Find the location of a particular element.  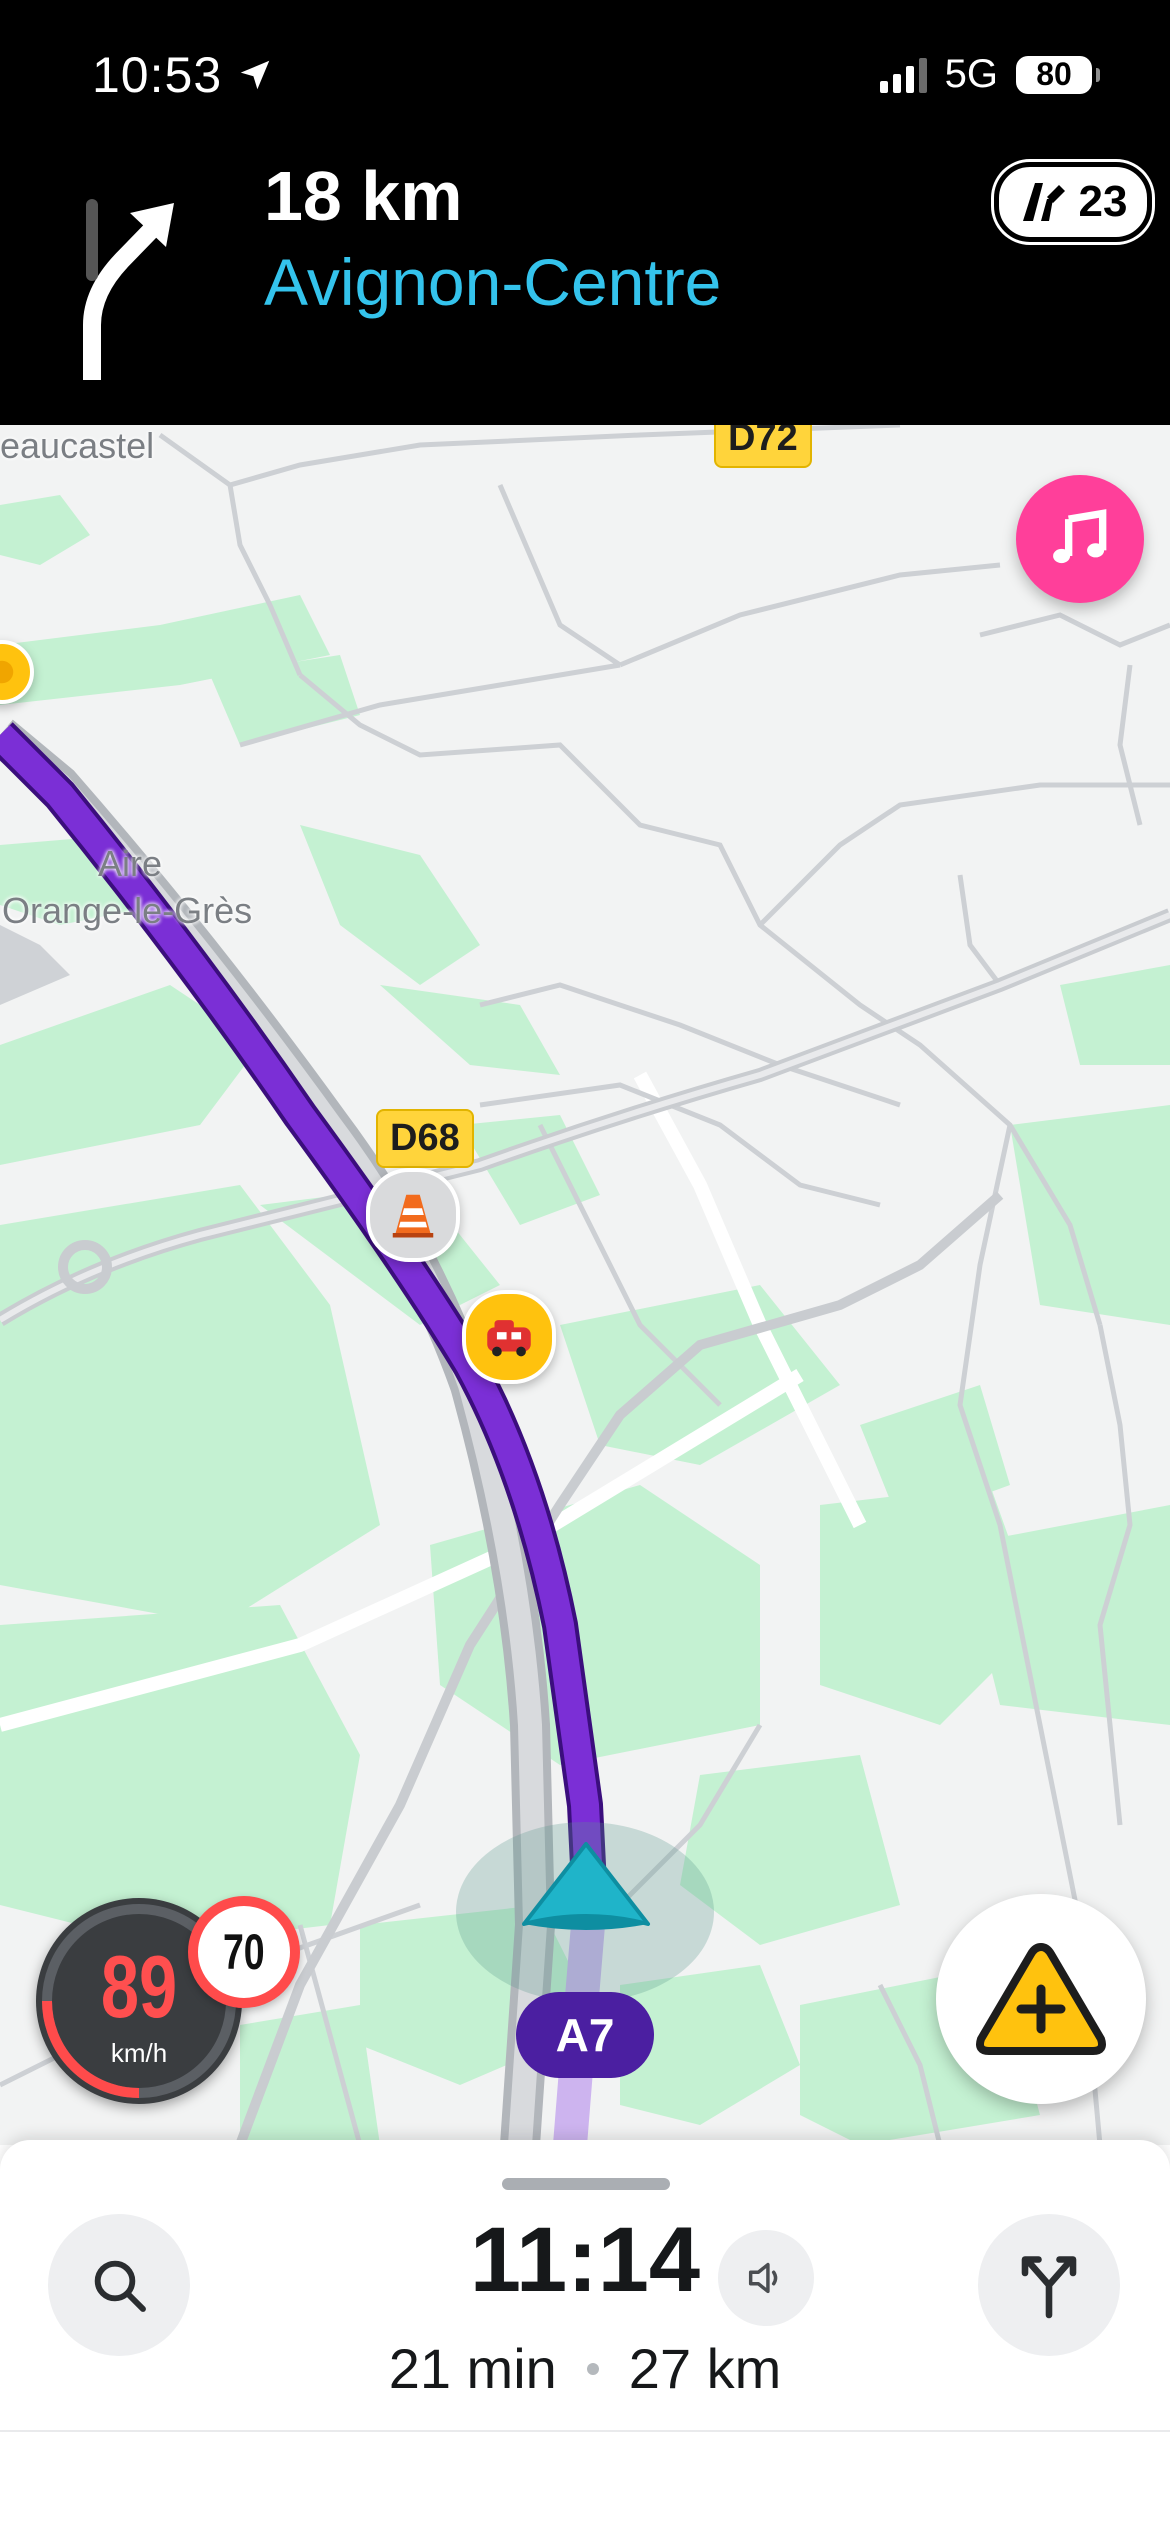

keep-right-arrow-icon is located at coordinates (128, 289).